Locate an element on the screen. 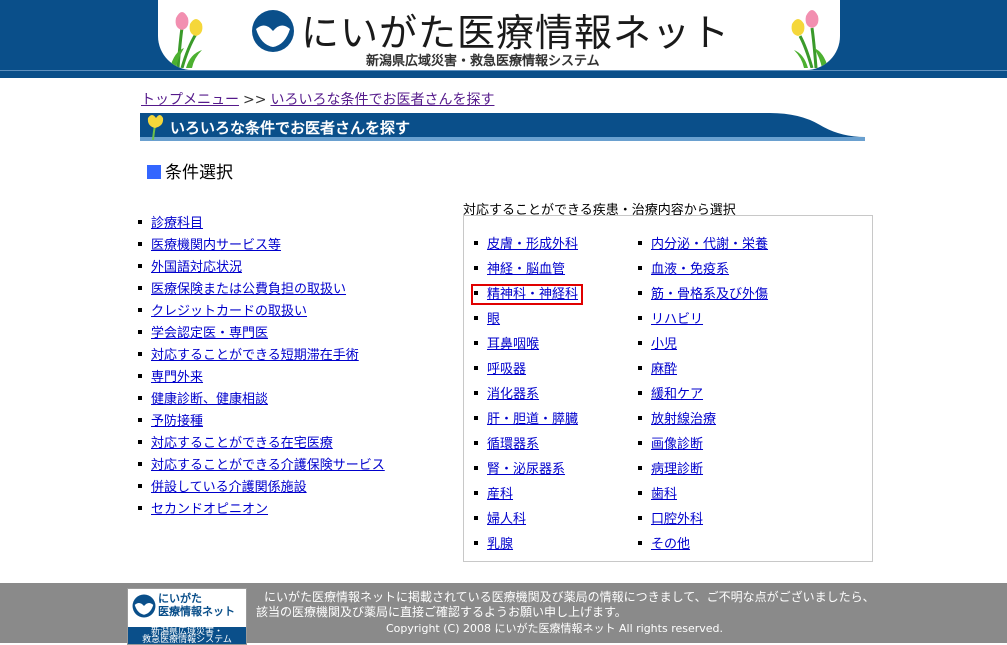  disease-link: 婦人科 is located at coordinates (506, 519).